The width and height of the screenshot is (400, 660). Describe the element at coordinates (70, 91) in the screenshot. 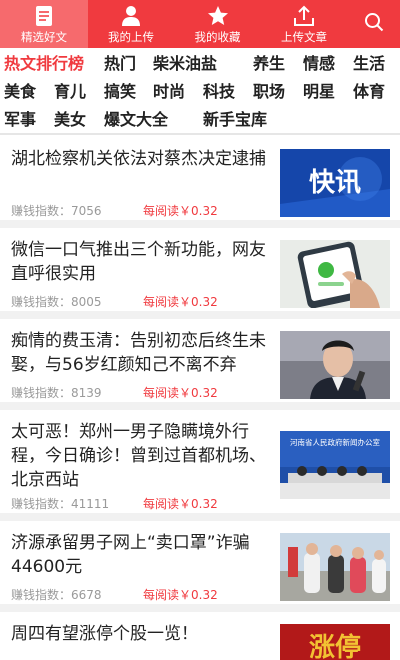

I see `category-parenting: 育儿` at that location.